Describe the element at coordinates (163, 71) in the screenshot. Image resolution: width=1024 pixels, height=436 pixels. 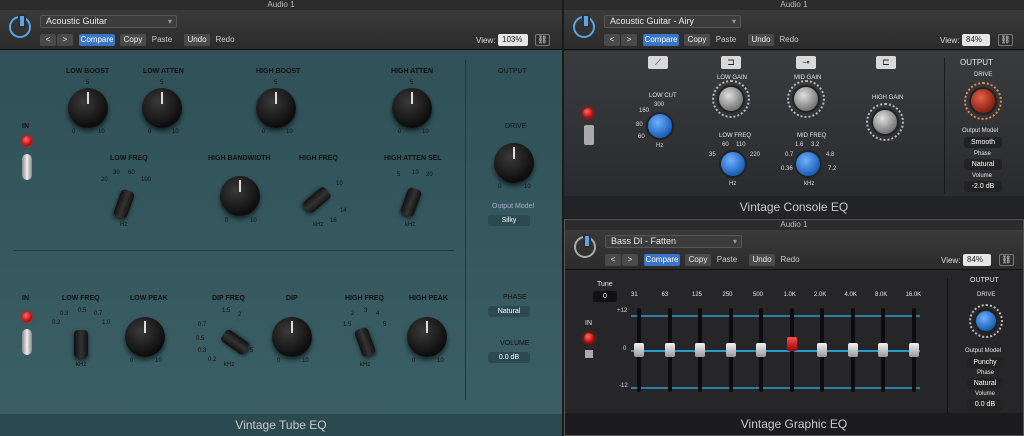
I see `low-atten-label: LOW ATTEN` at that location.